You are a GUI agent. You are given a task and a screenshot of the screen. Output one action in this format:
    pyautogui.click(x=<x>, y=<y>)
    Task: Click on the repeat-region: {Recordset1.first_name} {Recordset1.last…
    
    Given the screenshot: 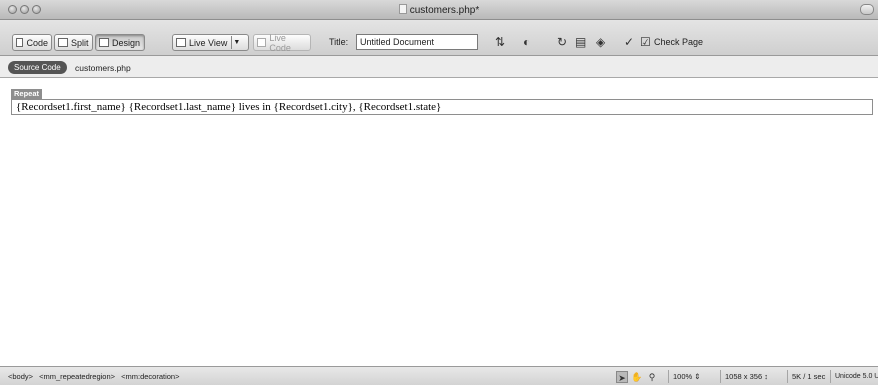 What is the action you would take?
    pyautogui.click(x=442, y=107)
    